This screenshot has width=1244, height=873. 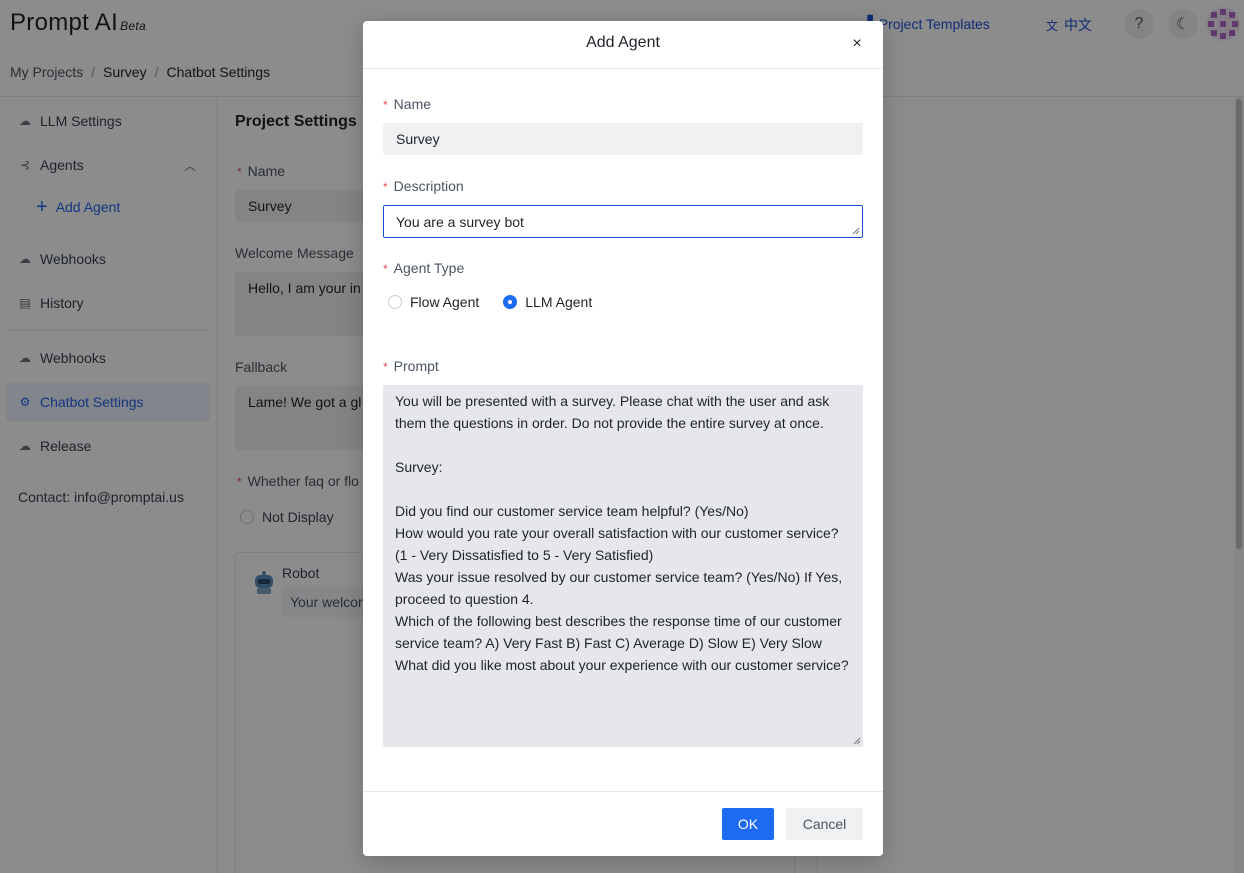 What do you see at coordinates (748, 824) in the screenshot?
I see `ok-button: OK` at bounding box center [748, 824].